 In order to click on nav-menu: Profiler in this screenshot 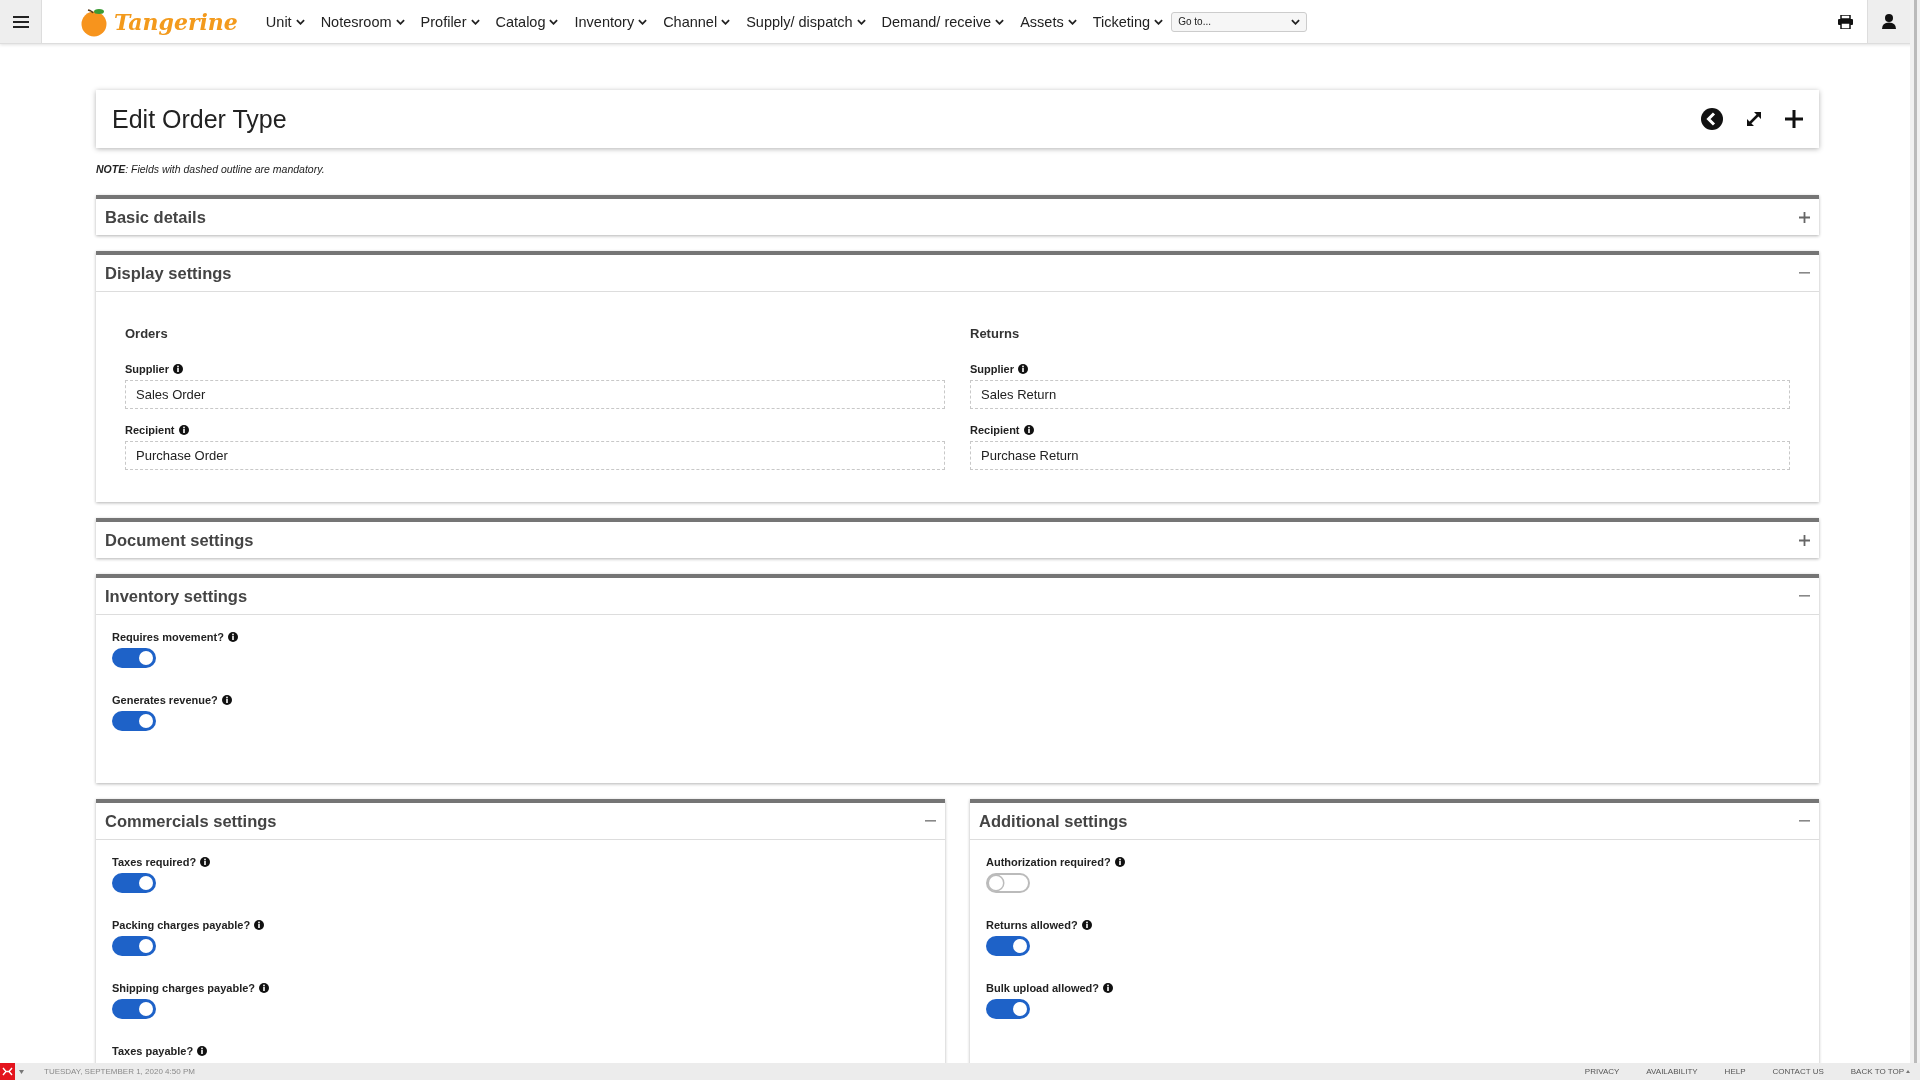, I will do `click(450, 21)`.